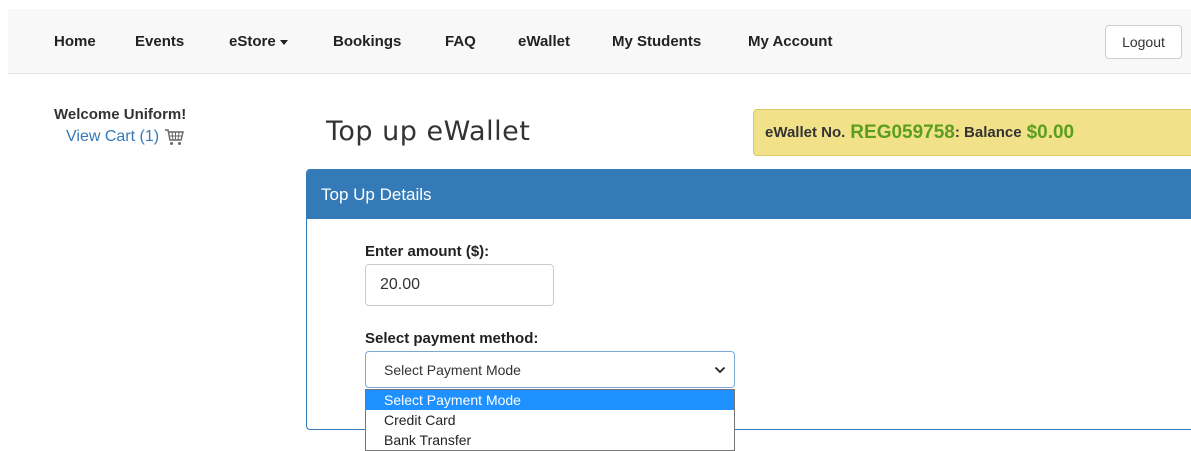 The height and width of the screenshot is (451, 1191). Describe the element at coordinates (427, 251) in the screenshot. I see `amount-label: Enter amount ($):` at that location.